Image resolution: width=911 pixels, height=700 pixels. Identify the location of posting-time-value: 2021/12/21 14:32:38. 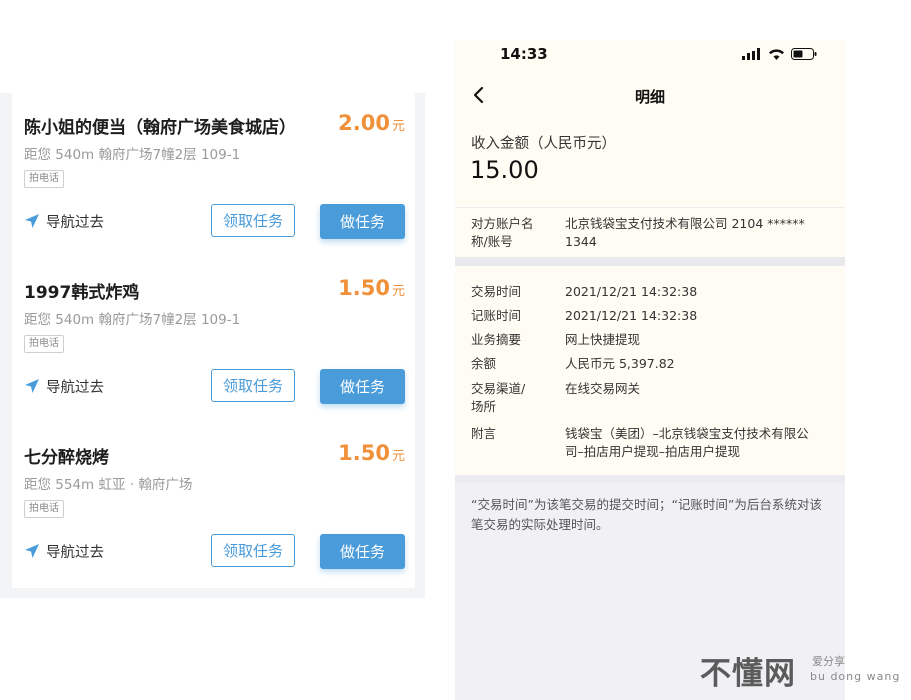
(631, 315).